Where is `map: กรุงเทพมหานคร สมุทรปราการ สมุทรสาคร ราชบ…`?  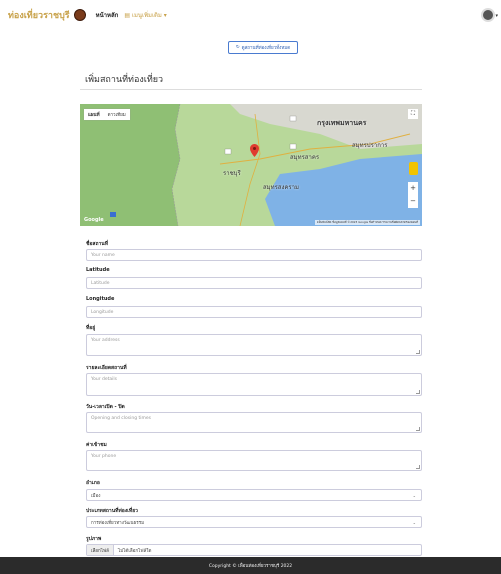 map: กรุงเทพมหานคร สมุทรปราการ สมุทรสาคร ราชบ… is located at coordinates (251, 165).